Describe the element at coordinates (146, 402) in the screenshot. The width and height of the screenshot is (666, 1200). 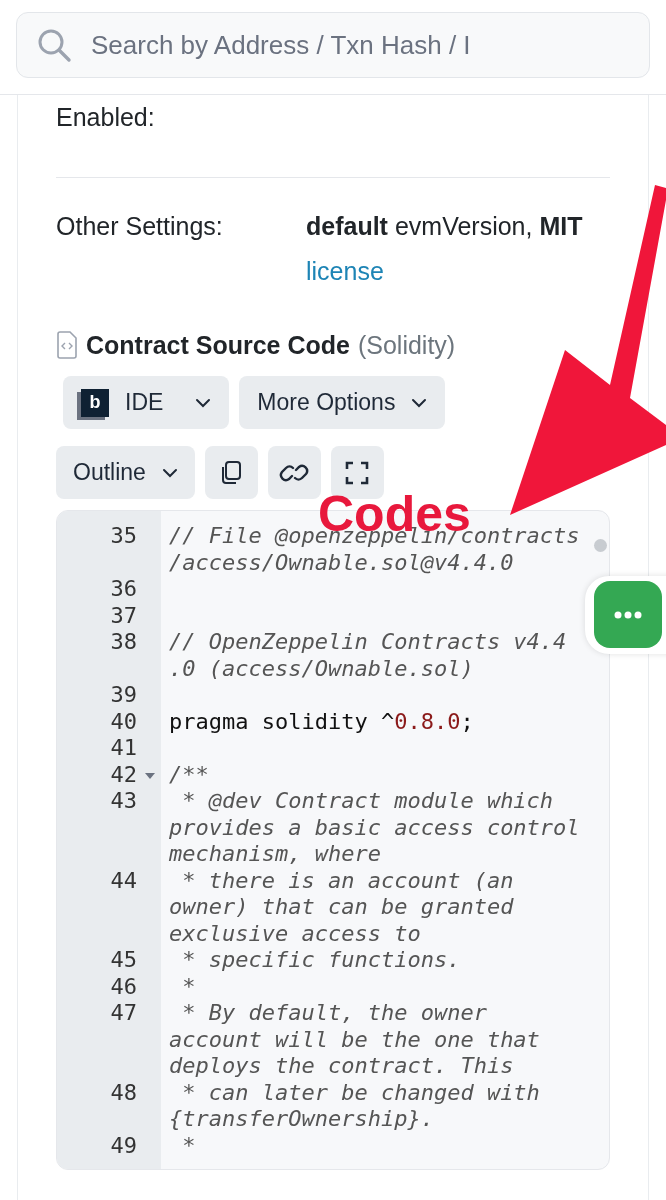
I see `ide-dropdown-button: b IDE` at that location.